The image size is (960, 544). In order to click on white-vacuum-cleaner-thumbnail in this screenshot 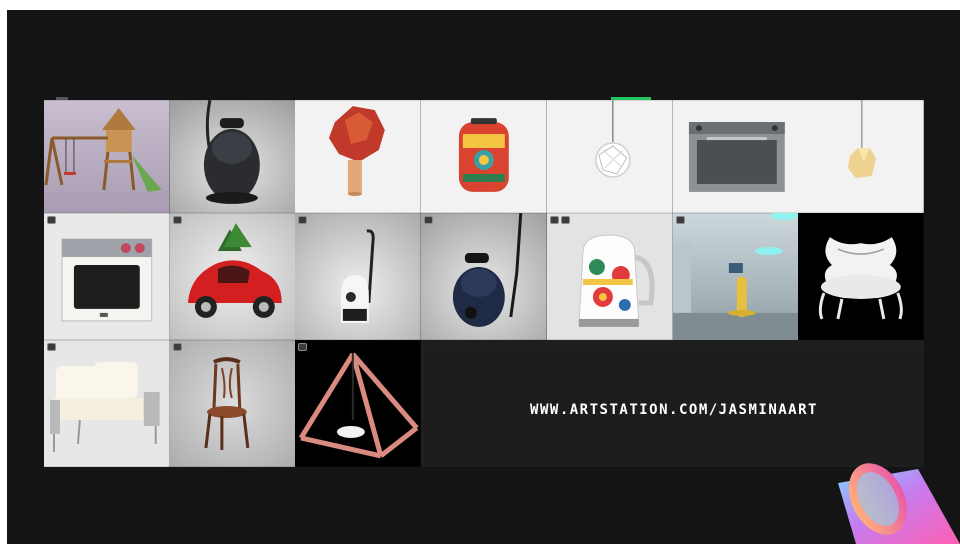, I will do `click(358, 276)`.